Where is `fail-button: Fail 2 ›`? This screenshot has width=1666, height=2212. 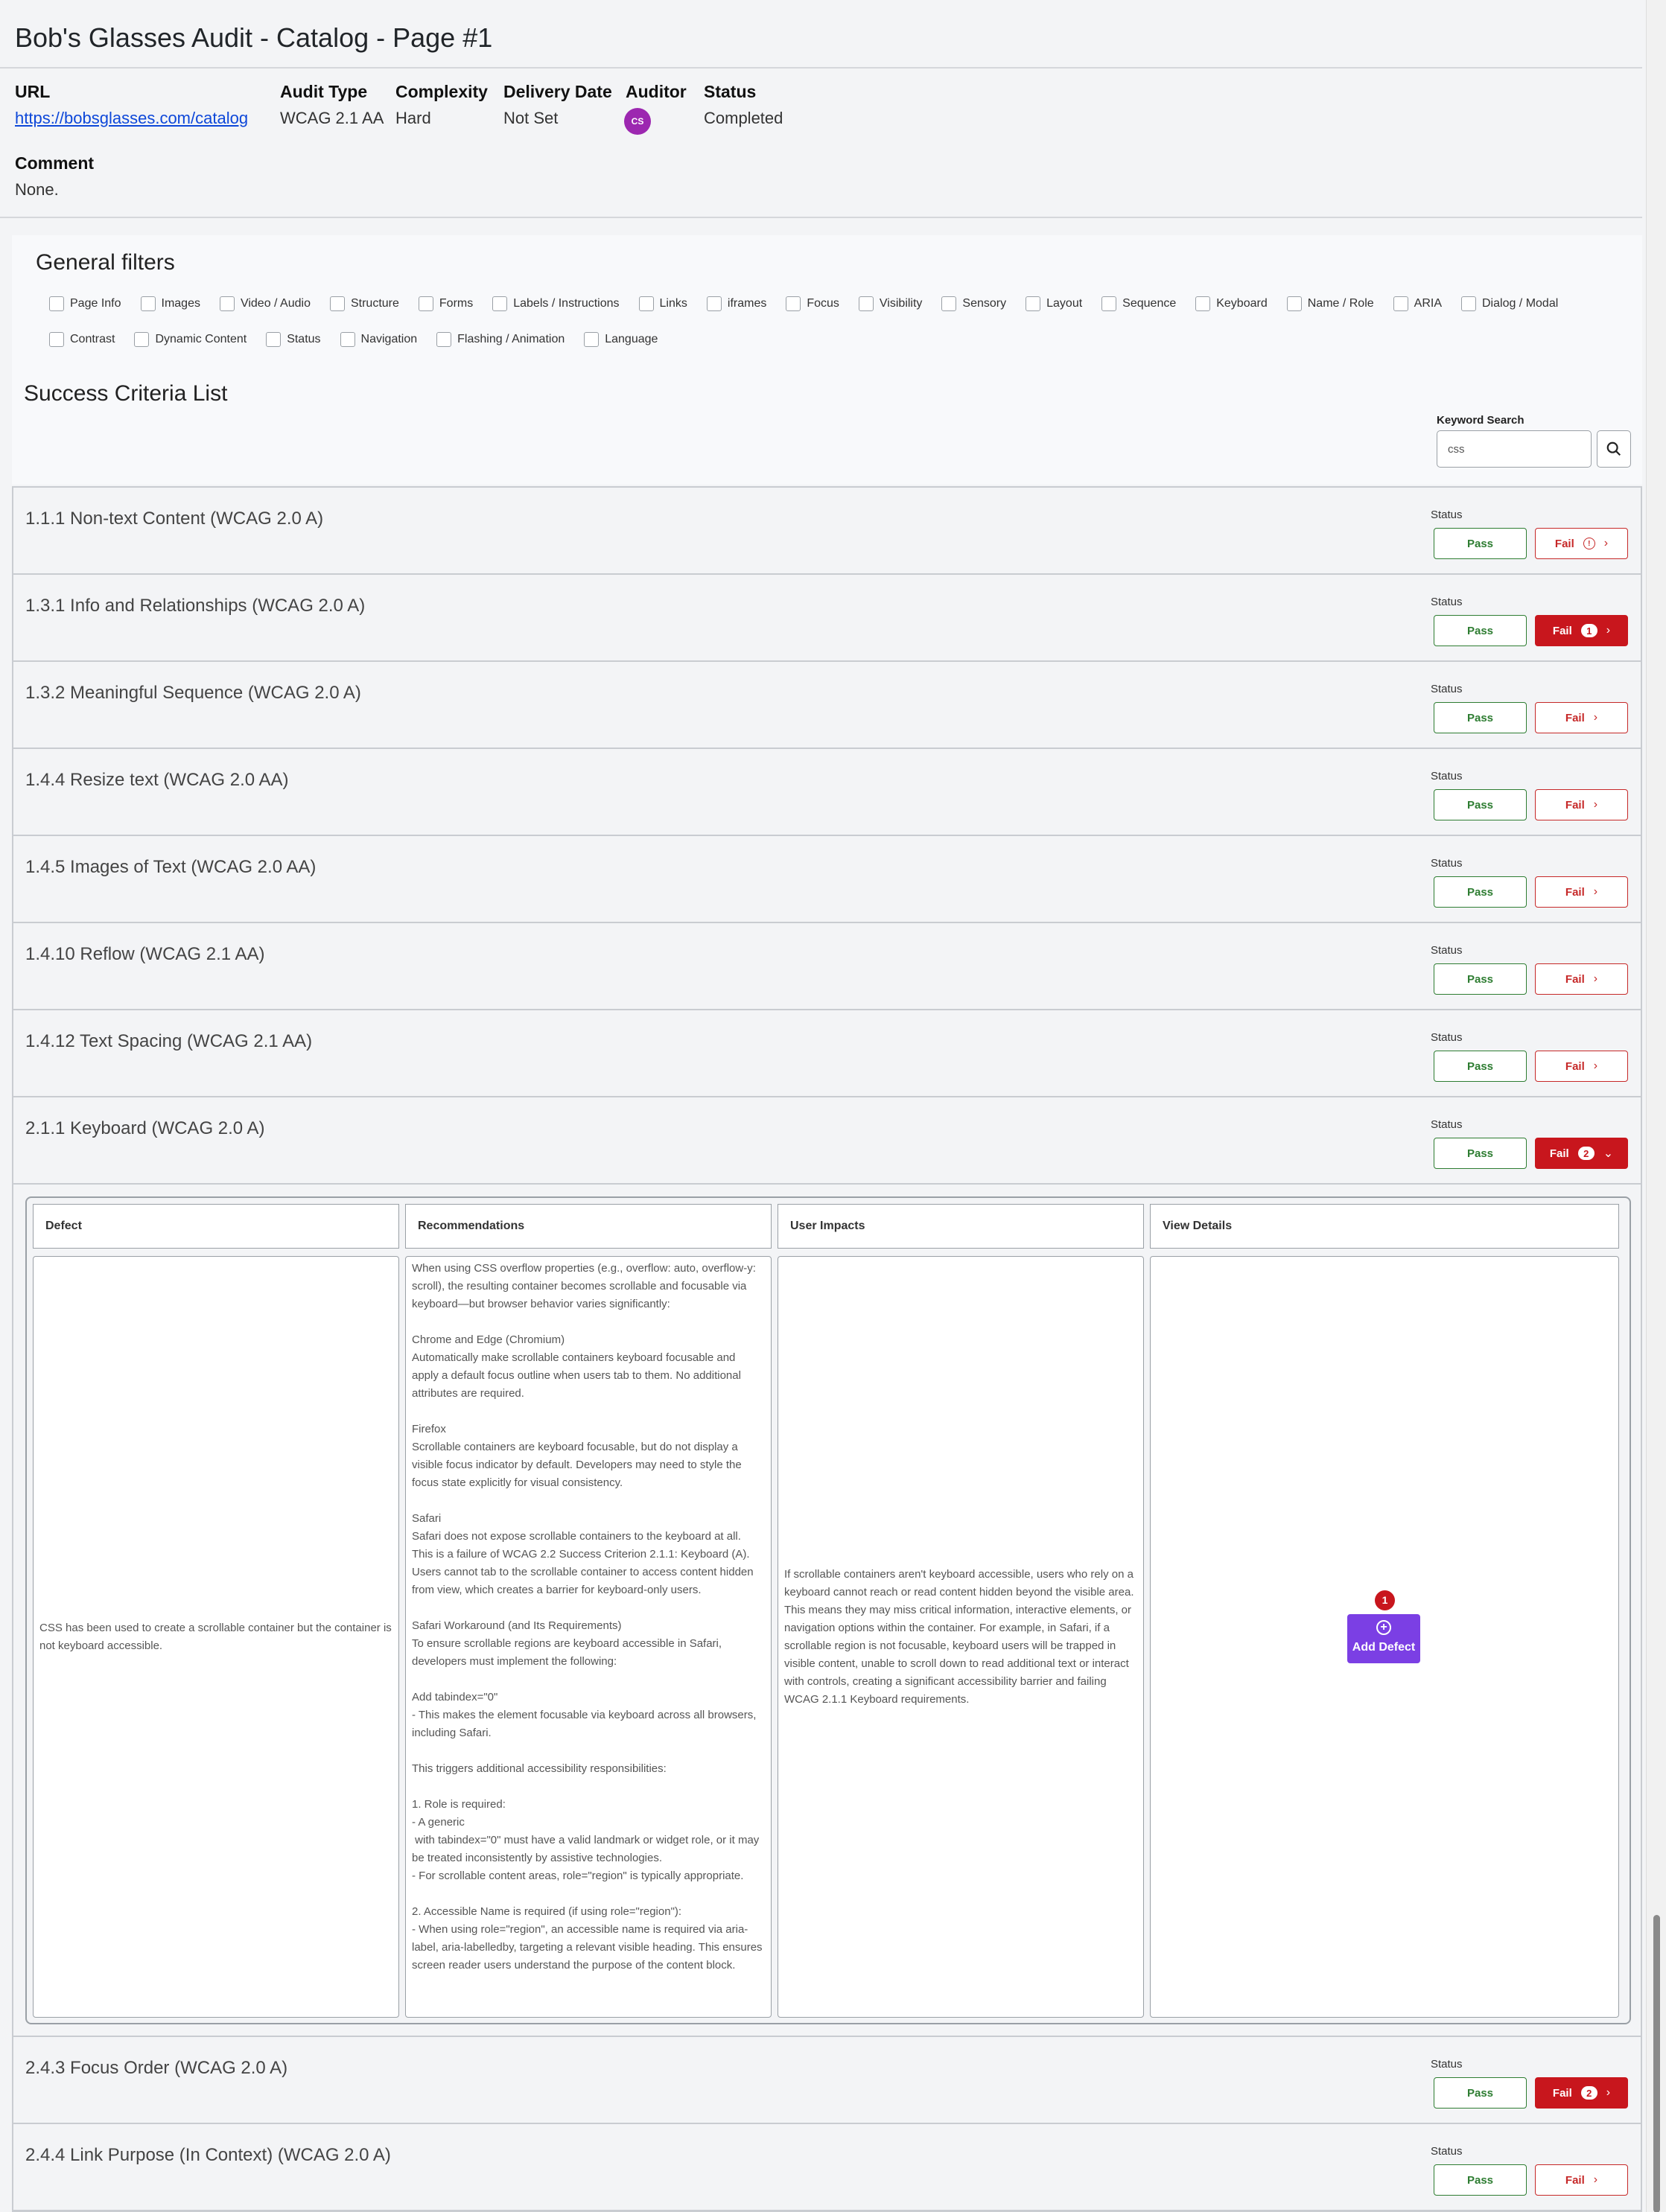 fail-button: Fail 2 › is located at coordinates (1581, 2093).